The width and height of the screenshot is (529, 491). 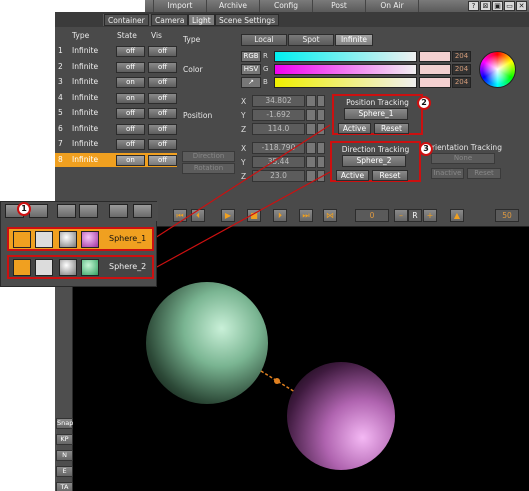 What do you see at coordinates (66, 211) in the screenshot?
I see `merge-icon` at bounding box center [66, 211].